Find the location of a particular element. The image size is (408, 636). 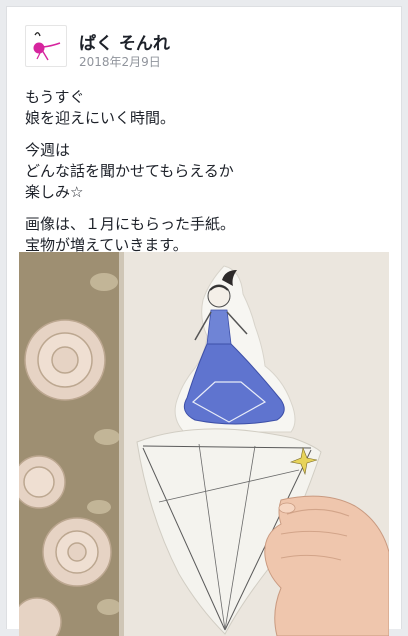

avatar-logo-icon is located at coordinates (47, 46).